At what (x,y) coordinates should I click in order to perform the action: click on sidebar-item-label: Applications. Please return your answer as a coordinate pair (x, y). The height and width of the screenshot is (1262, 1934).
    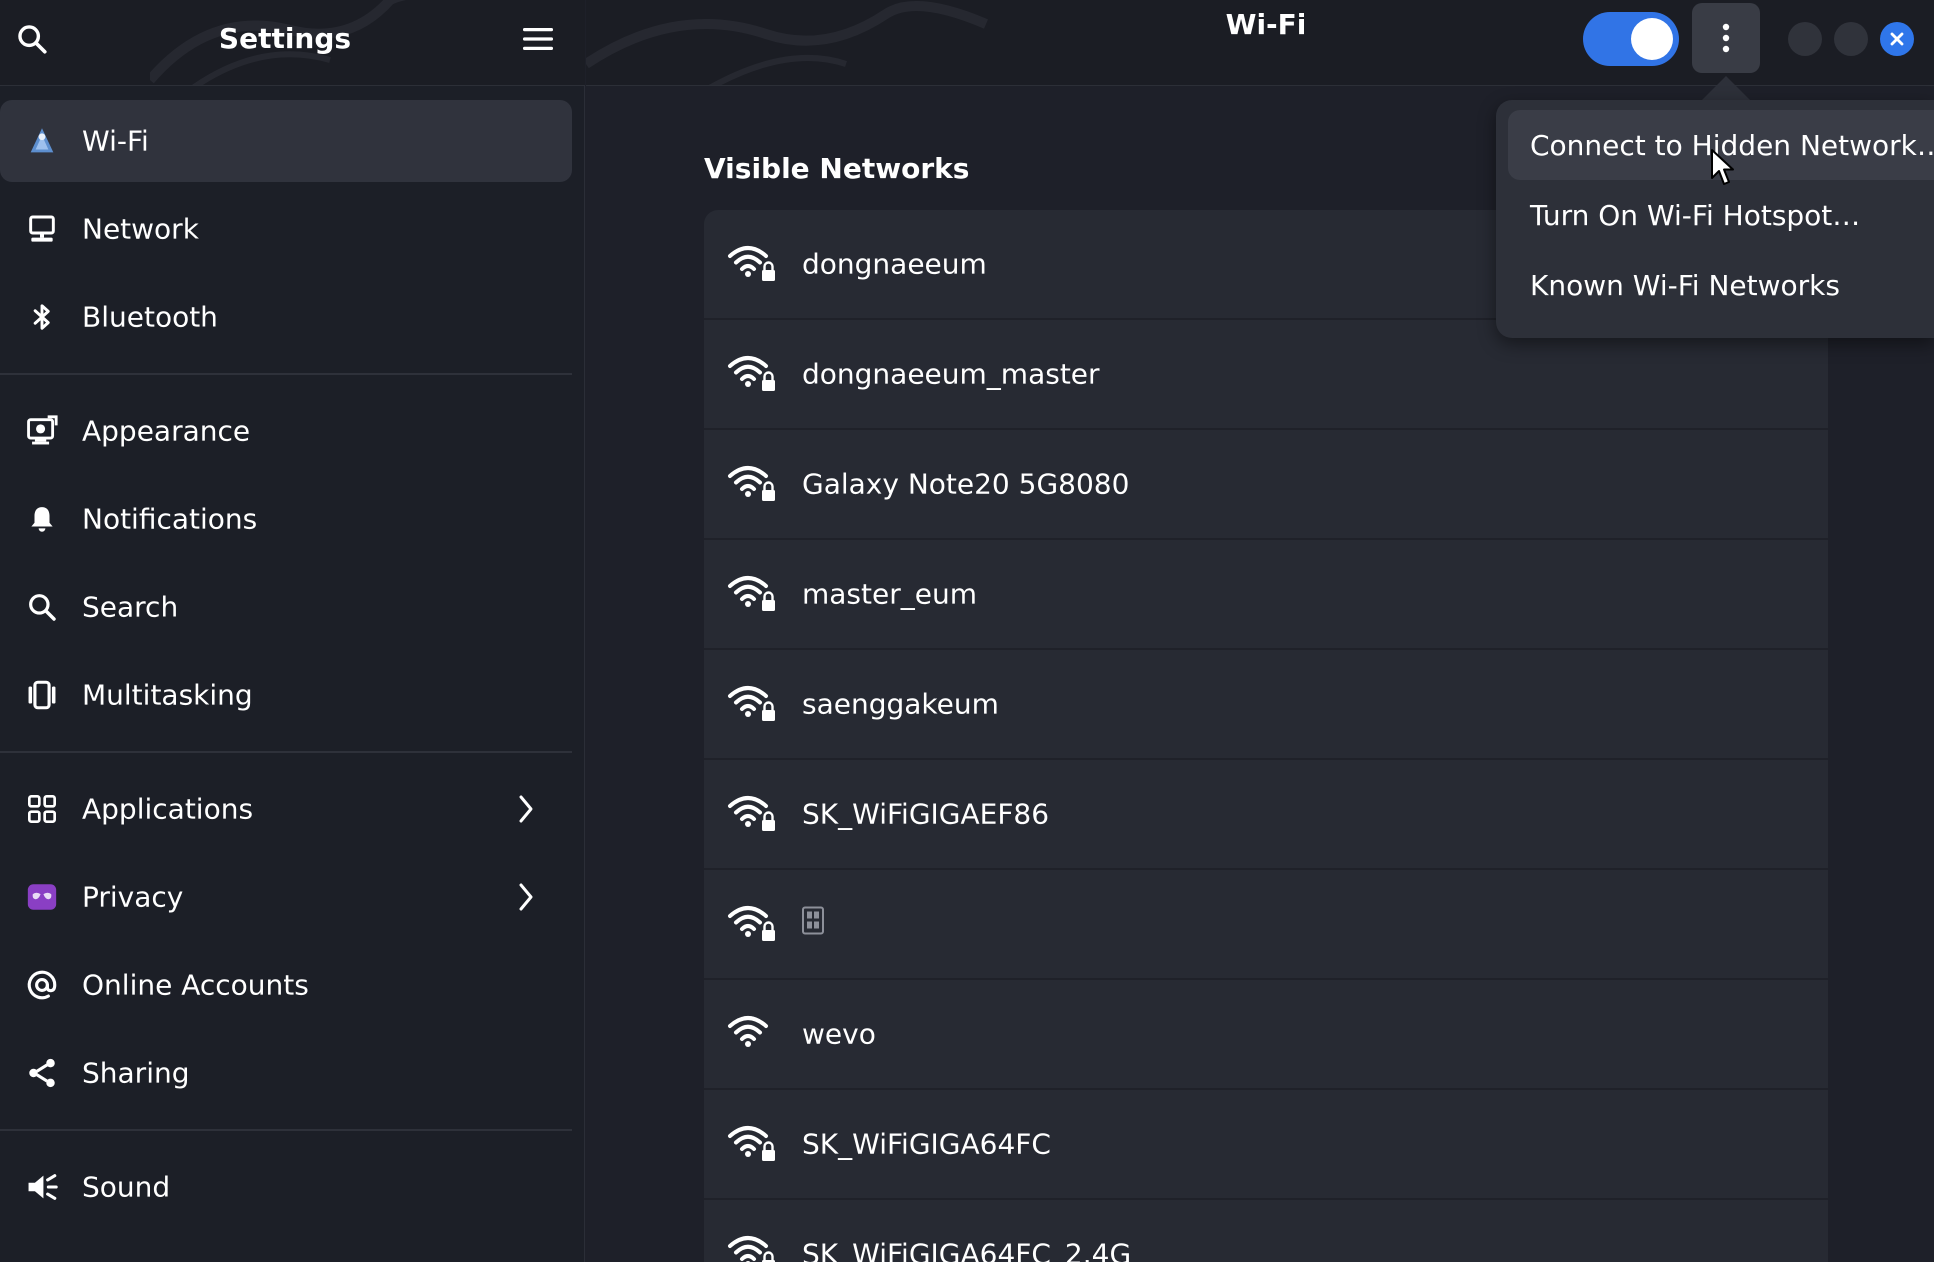
    Looking at the image, I should click on (168, 809).